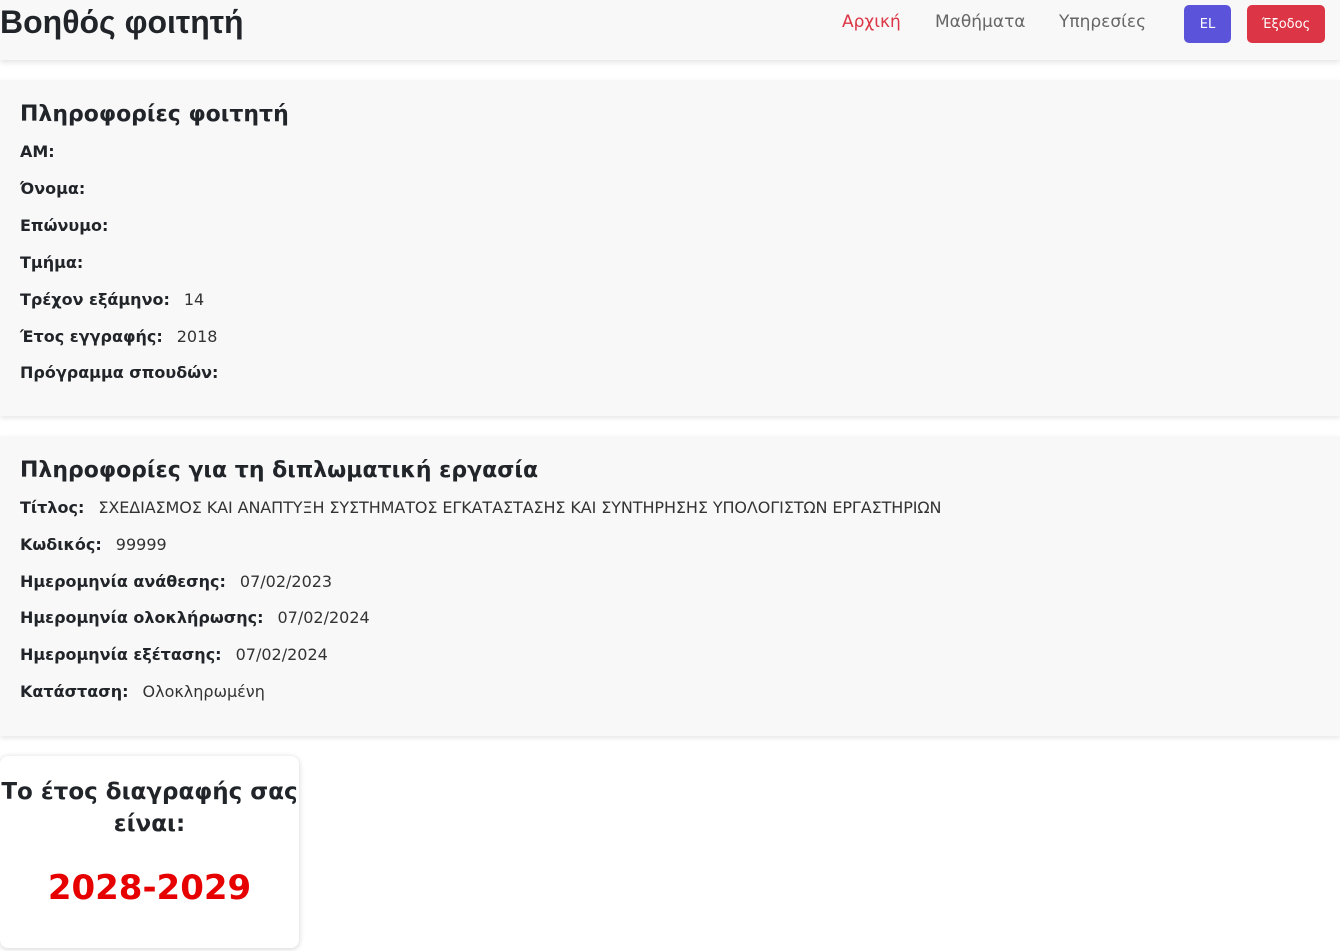 This screenshot has height=951, width=1340. I want to click on student-field-semester: Τρέχον εξάμηνο: 14, so click(112, 299).